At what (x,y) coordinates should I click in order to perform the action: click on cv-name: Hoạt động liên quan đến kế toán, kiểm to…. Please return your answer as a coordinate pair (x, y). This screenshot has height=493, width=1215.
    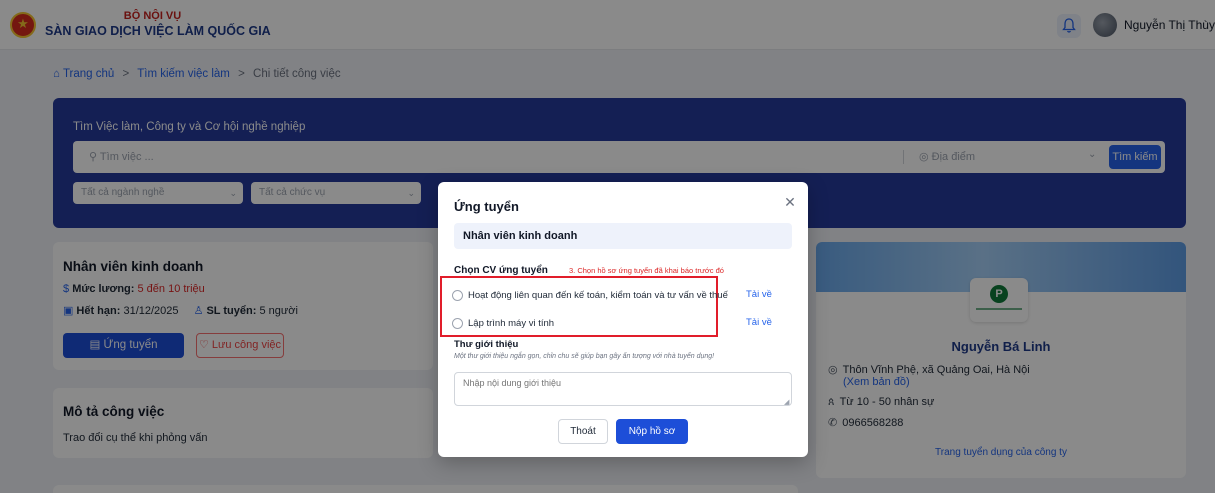
    Looking at the image, I should click on (598, 295).